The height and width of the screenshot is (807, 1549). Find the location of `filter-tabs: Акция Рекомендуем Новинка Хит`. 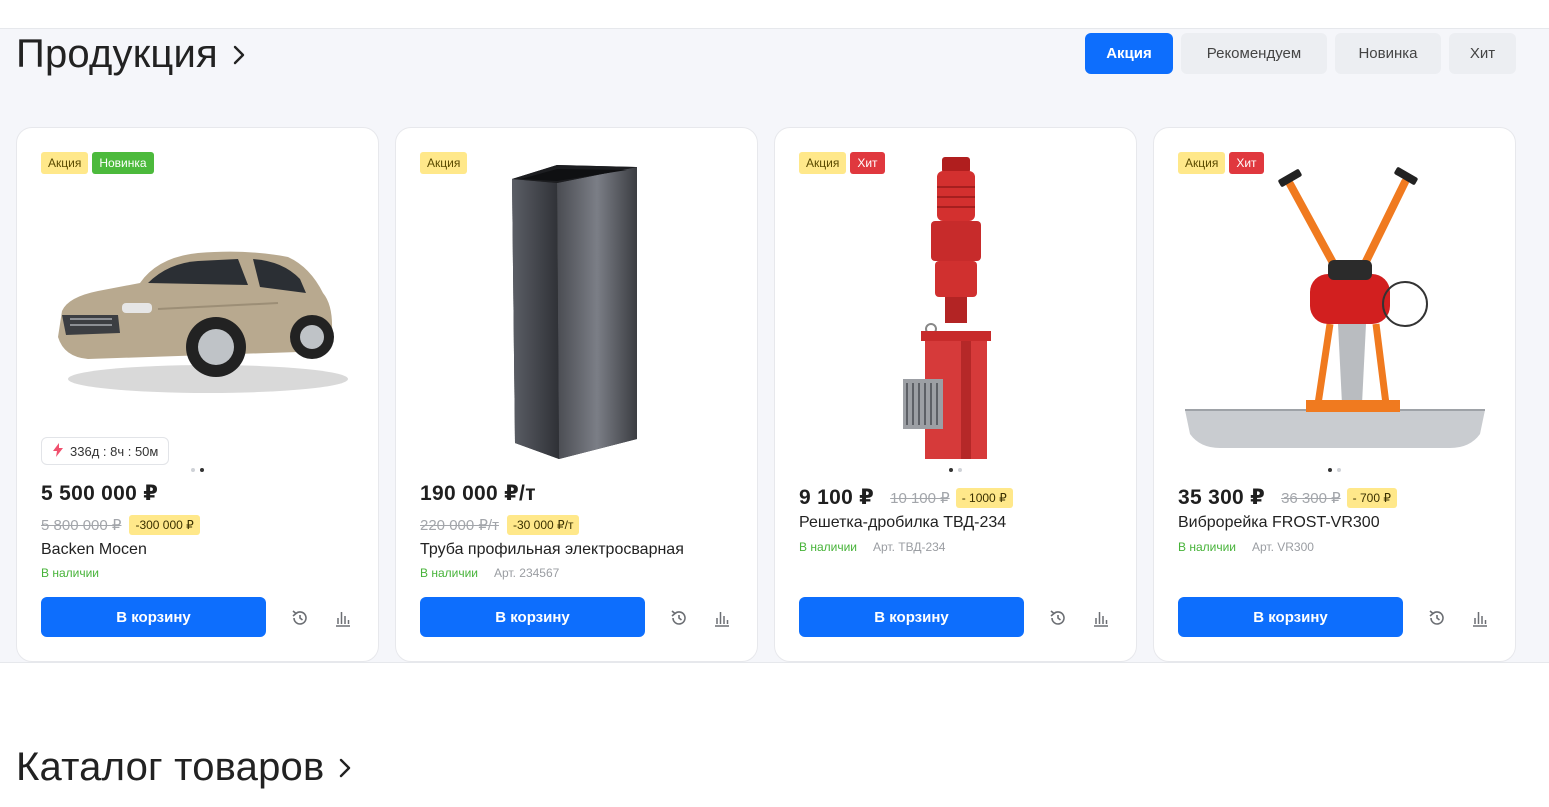

filter-tabs: Акция Рекомендуем Новинка Хит is located at coordinates (1300, 53).